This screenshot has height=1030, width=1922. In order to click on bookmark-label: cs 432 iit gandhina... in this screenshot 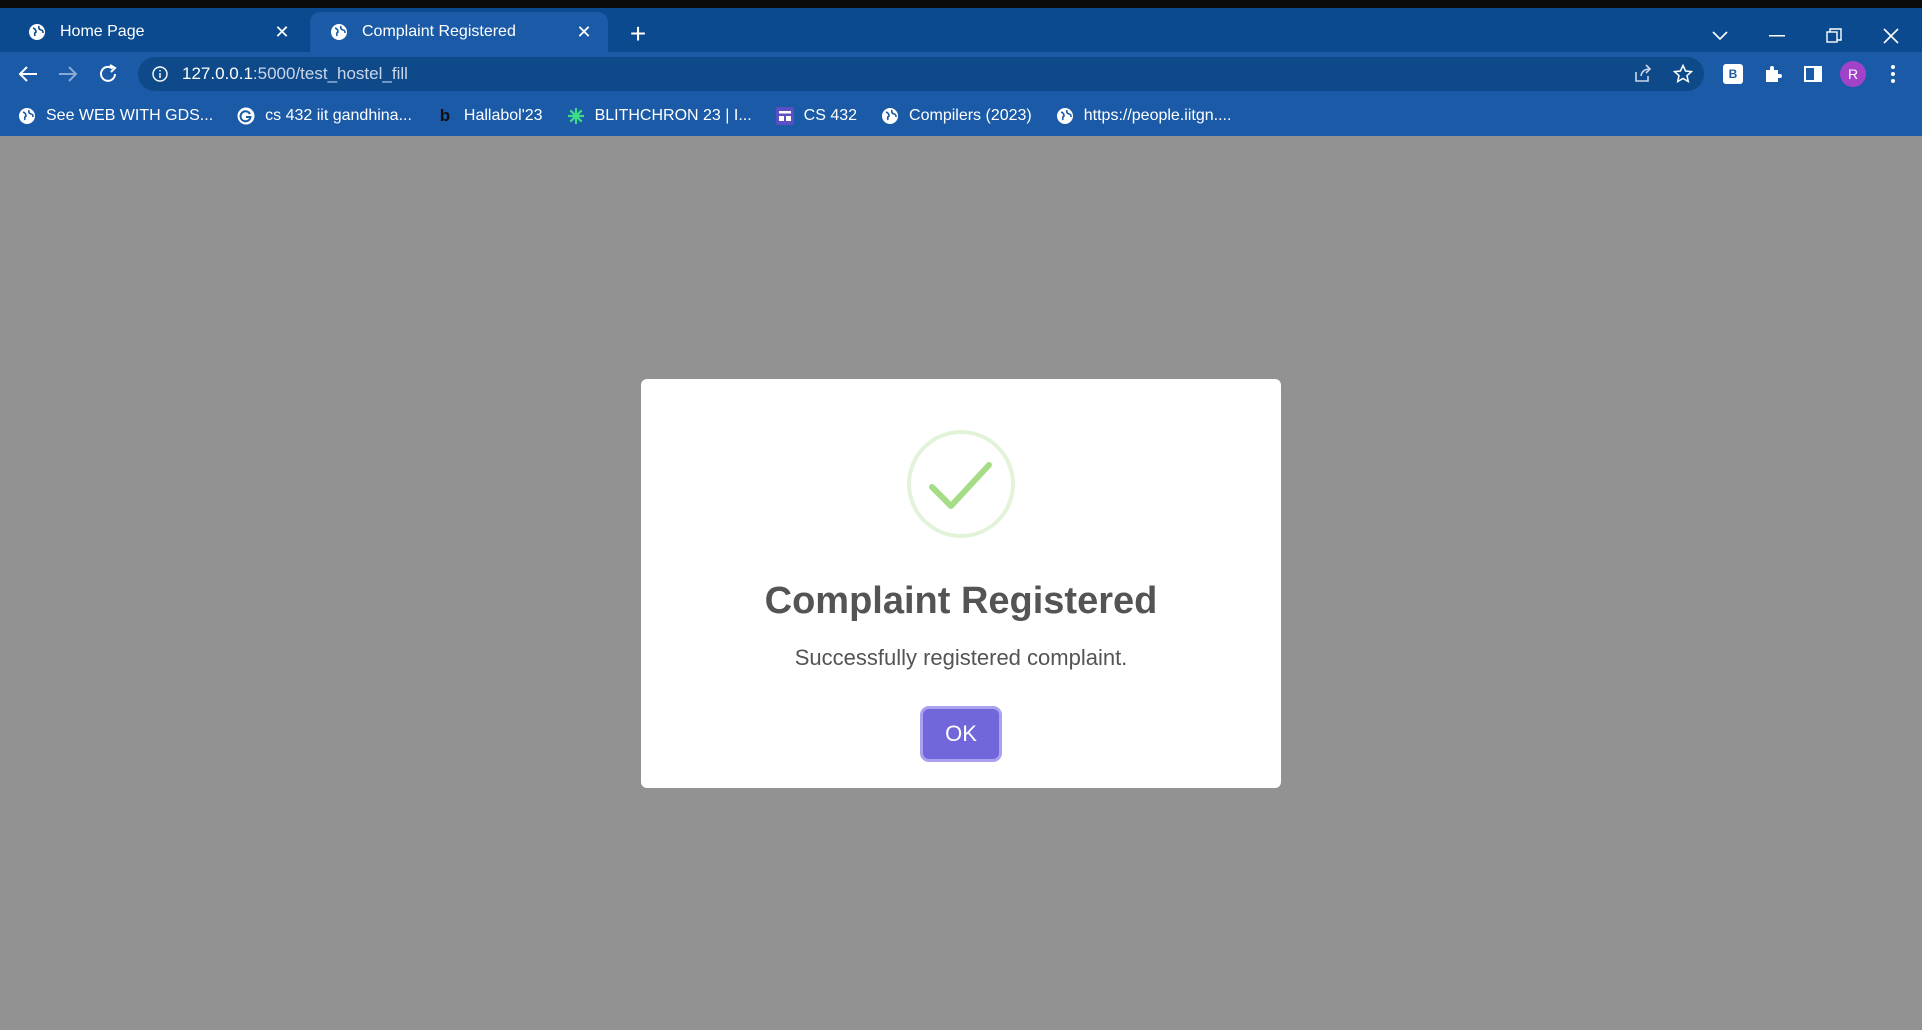, I will do `click(338, 115)`.